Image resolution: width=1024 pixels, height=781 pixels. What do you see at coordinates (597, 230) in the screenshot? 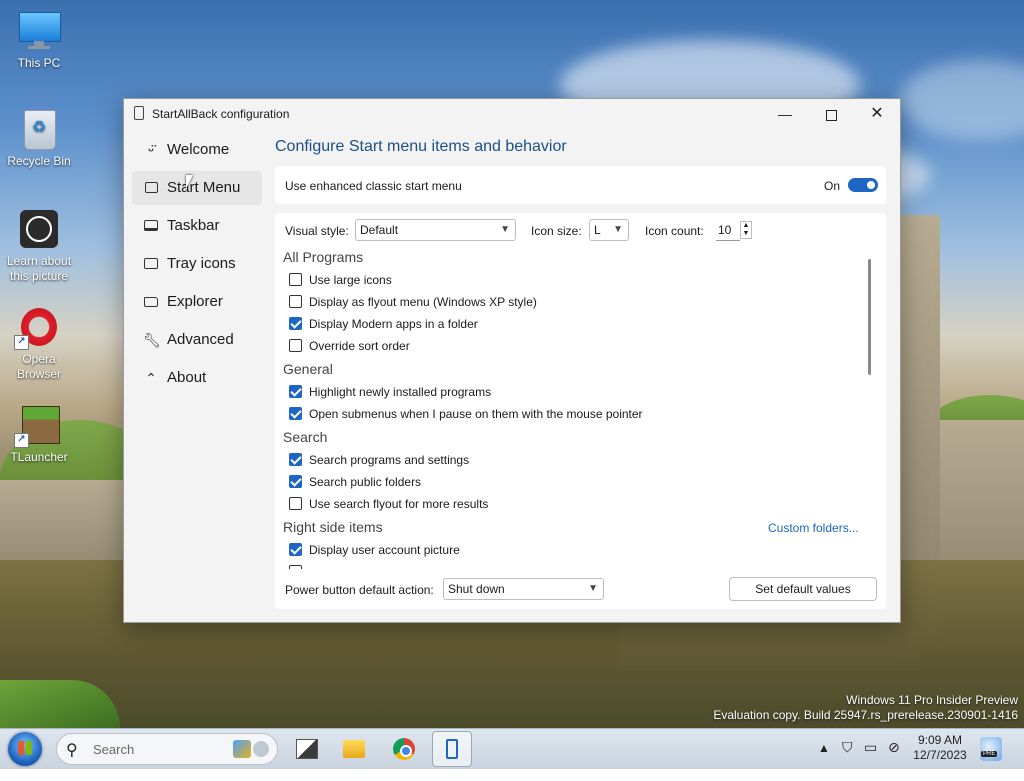
I see `icon-size-value: L` at bounding box center [597, 230].